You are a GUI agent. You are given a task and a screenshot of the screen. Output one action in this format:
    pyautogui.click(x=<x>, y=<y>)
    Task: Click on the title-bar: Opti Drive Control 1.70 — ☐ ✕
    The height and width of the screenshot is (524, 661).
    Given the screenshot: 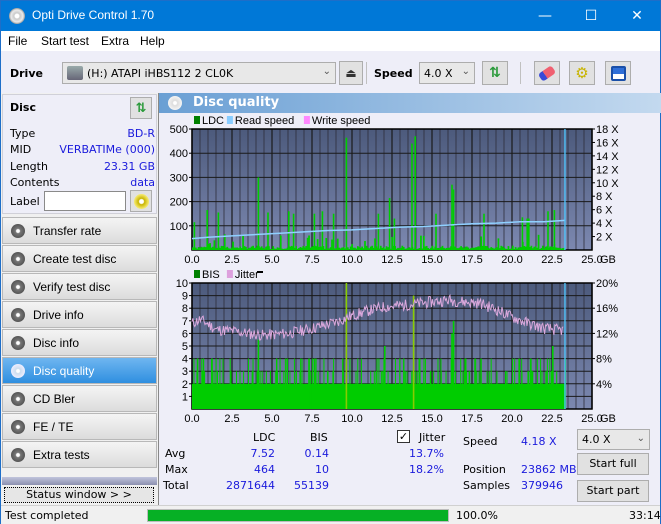 What is the action you would take?
    pyautogui.click(x=330, y=16)
    